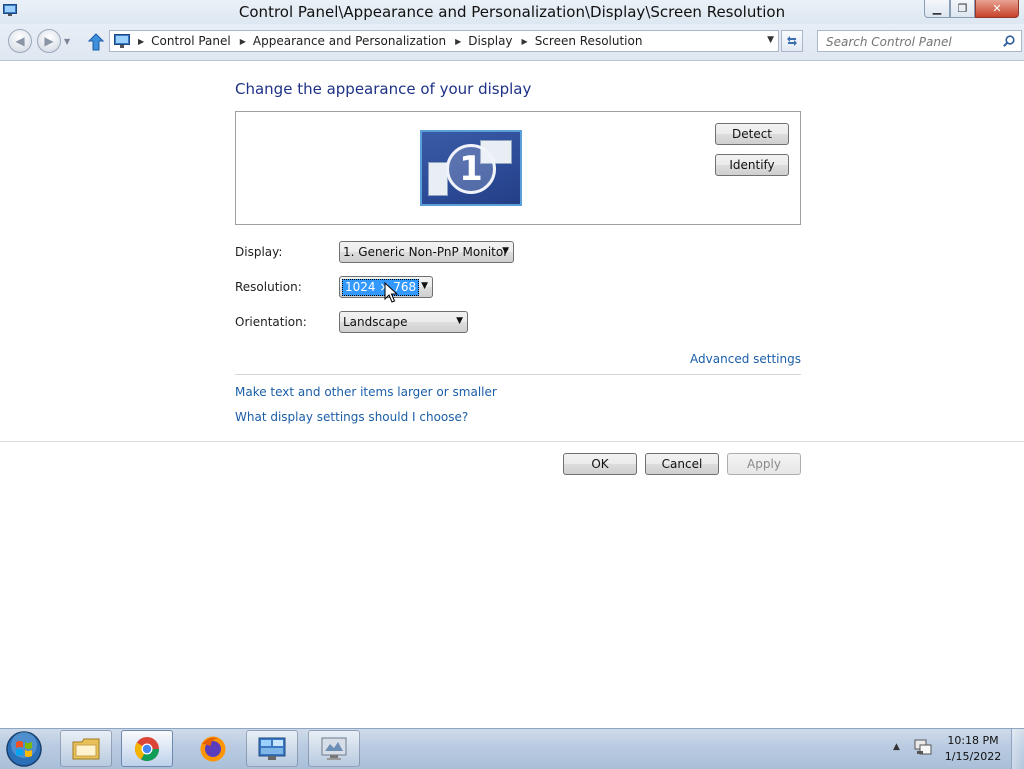  I want to click on resolution-label: Resolution:, so click(268, 287).